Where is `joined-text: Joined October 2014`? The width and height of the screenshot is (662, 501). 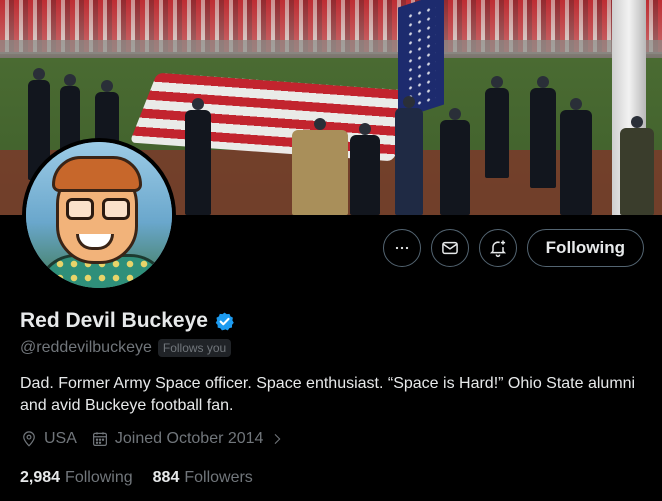
joined-text: Joined October 2014 is located at coordinates (189, 438).